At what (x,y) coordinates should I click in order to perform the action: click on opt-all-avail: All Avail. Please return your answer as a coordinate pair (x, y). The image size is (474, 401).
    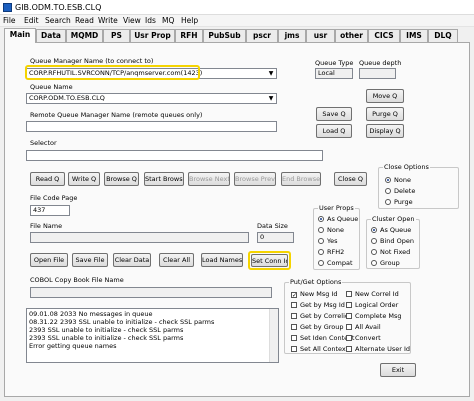
    Looking at the image, I should click on (363, 327).